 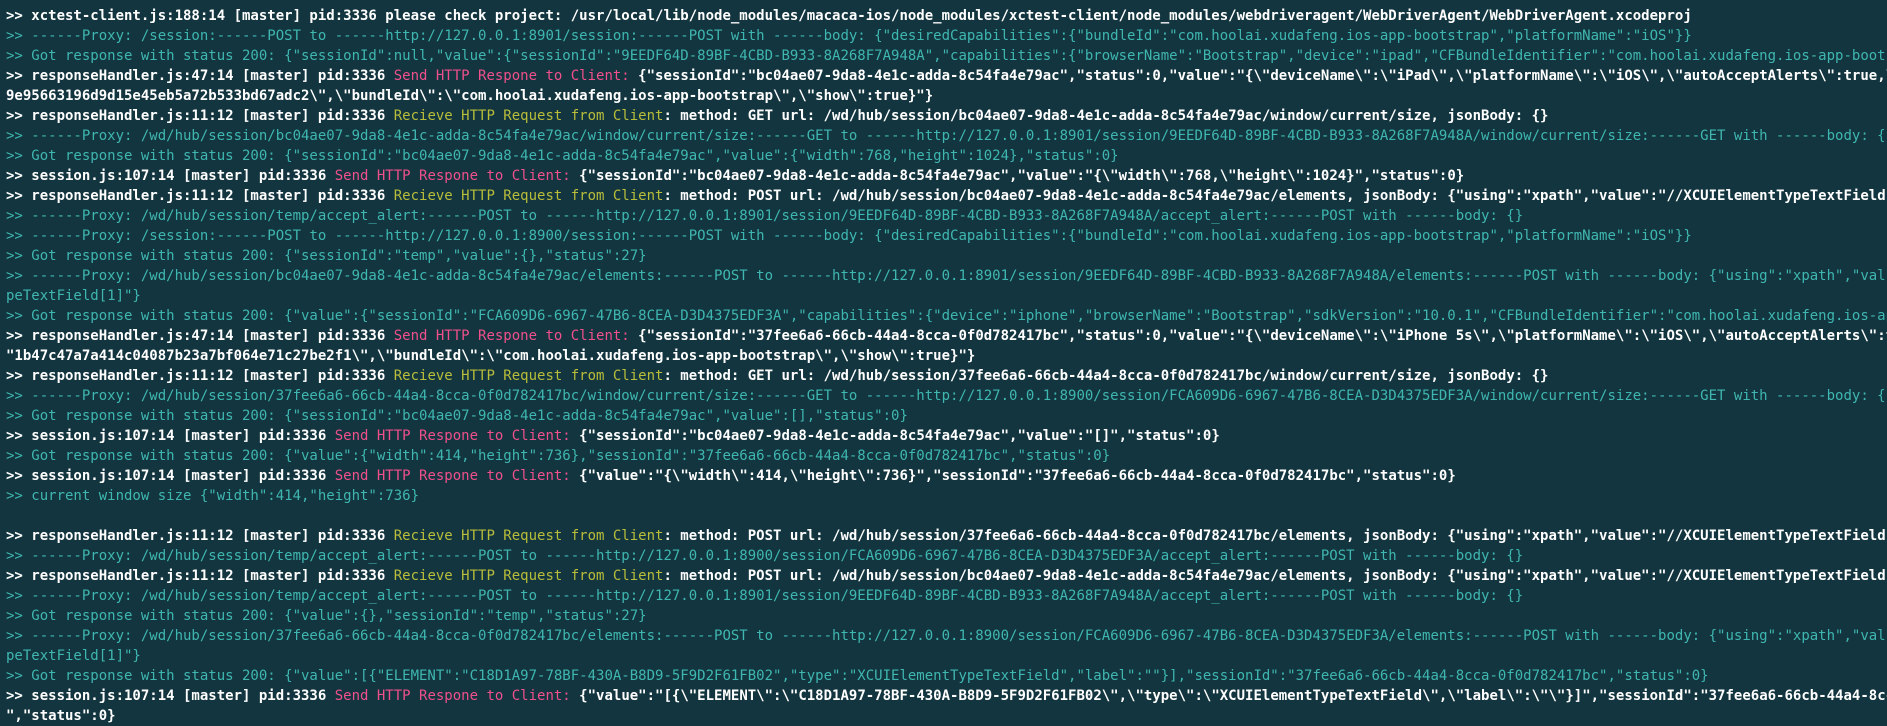 What do you see at coordinates (946, 716) in the screenshot?
I see `log-line: ","status":0}` at bounding box center [946, 716].